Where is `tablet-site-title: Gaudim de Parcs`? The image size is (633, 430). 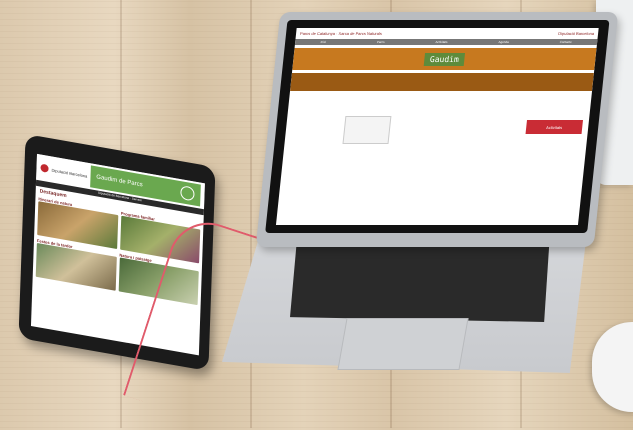
tablet-site-title: Gaudim de Parcs is located at coordinates (119, 181).